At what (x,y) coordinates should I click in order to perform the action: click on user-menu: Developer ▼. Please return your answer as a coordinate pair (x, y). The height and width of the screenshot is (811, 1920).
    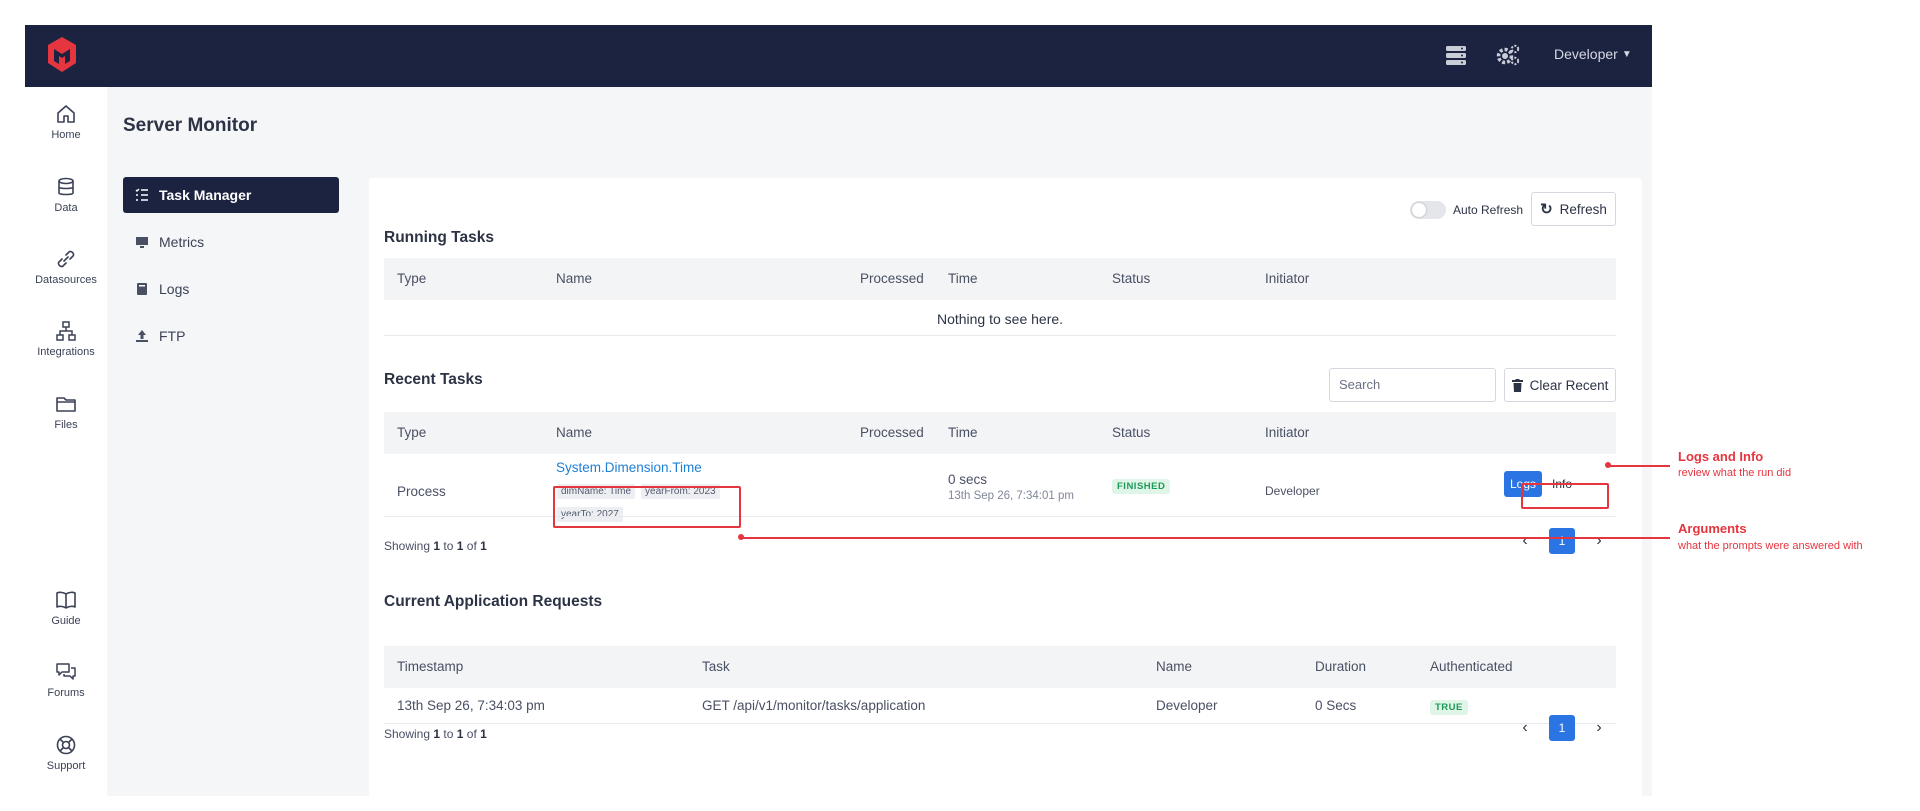
    Looking at the image, I should click on (1593, 54).